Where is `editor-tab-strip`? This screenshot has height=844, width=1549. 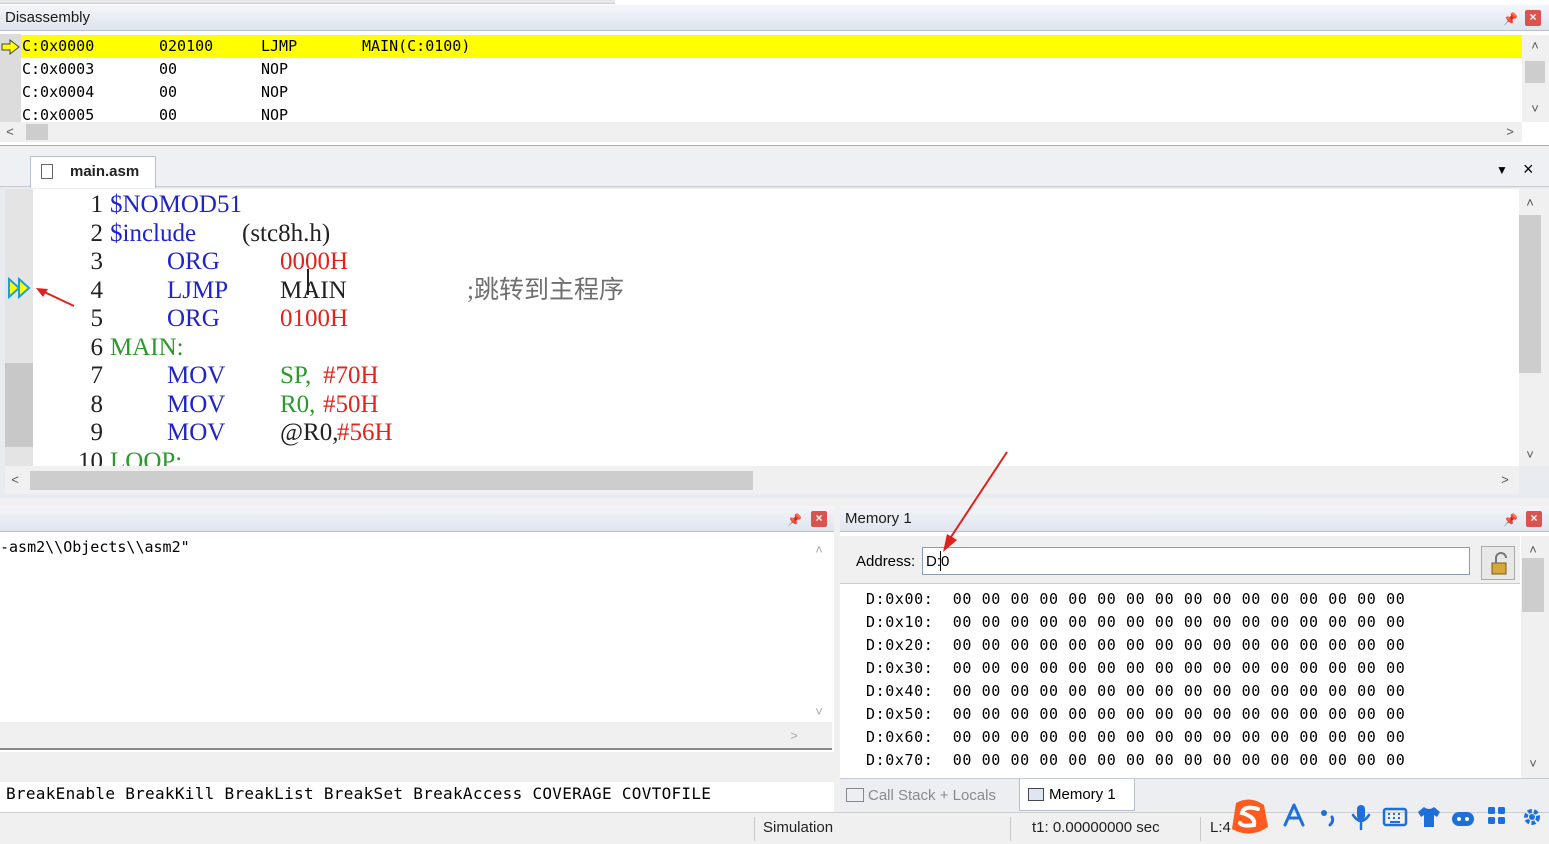
editor-tab-strip is located at coordinates (774, 169).